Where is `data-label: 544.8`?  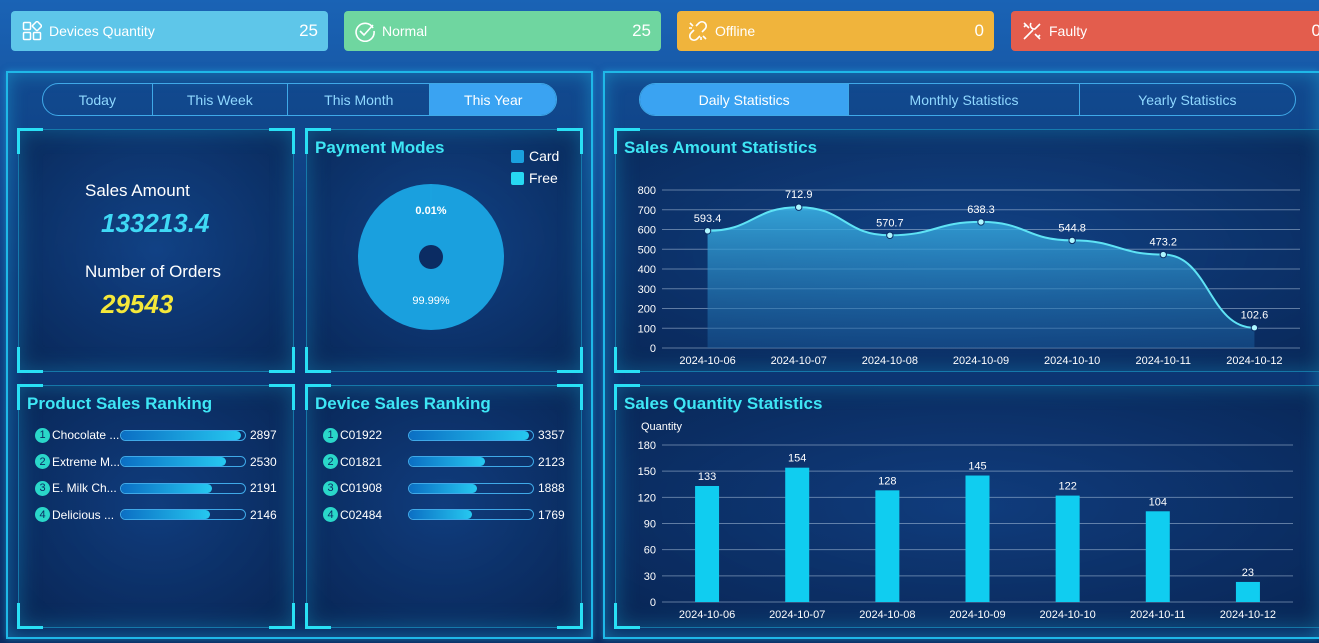 data-label: 544.8 is located at coordinates (1072, 228).